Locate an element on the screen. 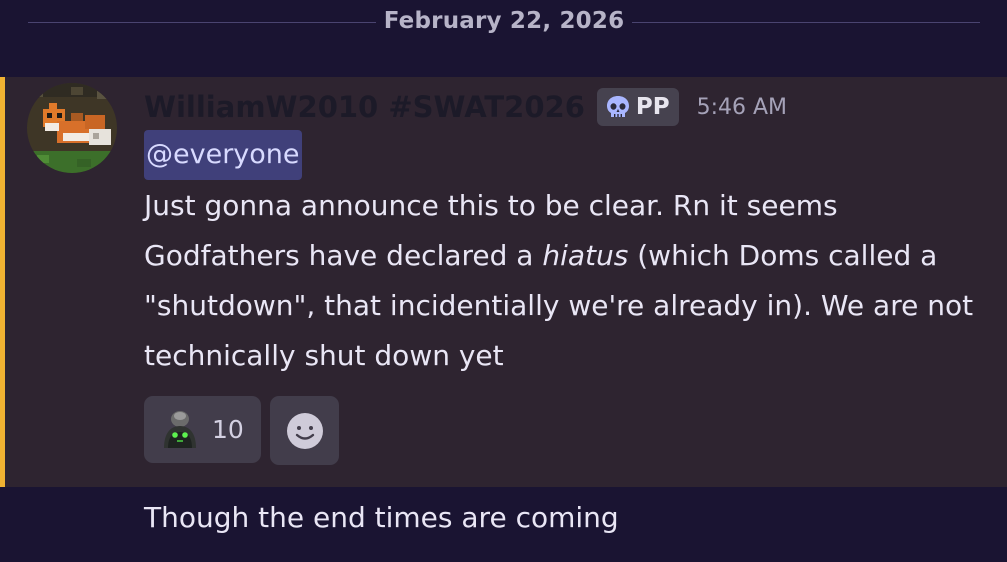 This screenshot has height=562, width=1007. followup-message: Though the end times are coming is located at coordinates (381, 518).